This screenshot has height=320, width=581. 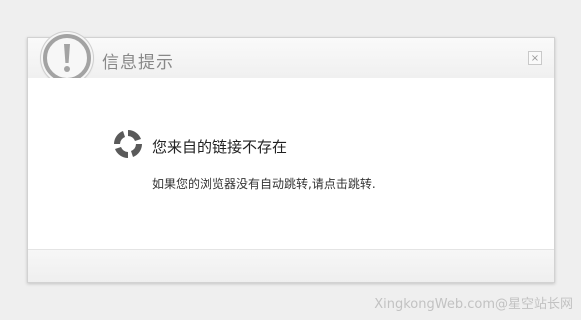 I want to click on dialog-title: 信息提示, so click(x=138, y=63).